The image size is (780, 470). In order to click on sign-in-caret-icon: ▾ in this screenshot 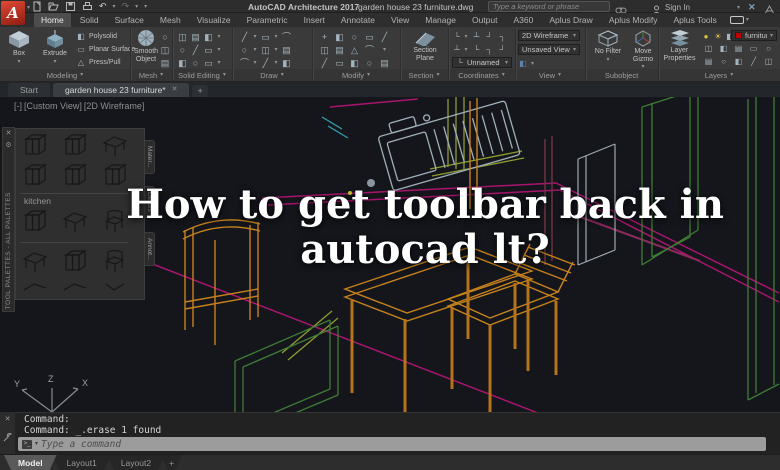, I will do `click(738, 8)`.